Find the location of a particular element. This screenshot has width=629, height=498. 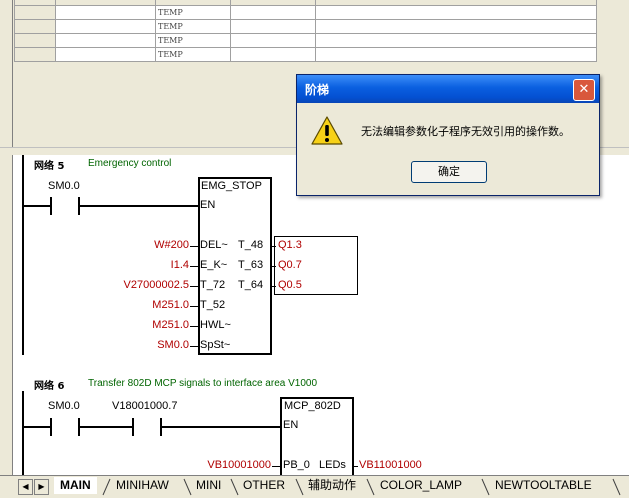

input-operand: SM0.0 is located at coordinates (173, 345).